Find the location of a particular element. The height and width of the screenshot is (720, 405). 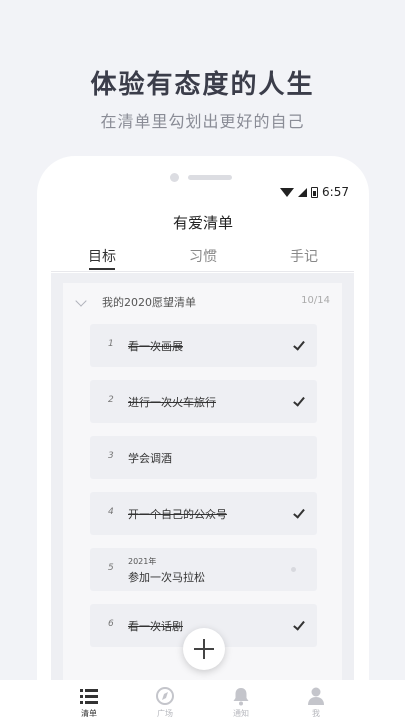

active-tab-indicator is located at coordinates (102, 269).